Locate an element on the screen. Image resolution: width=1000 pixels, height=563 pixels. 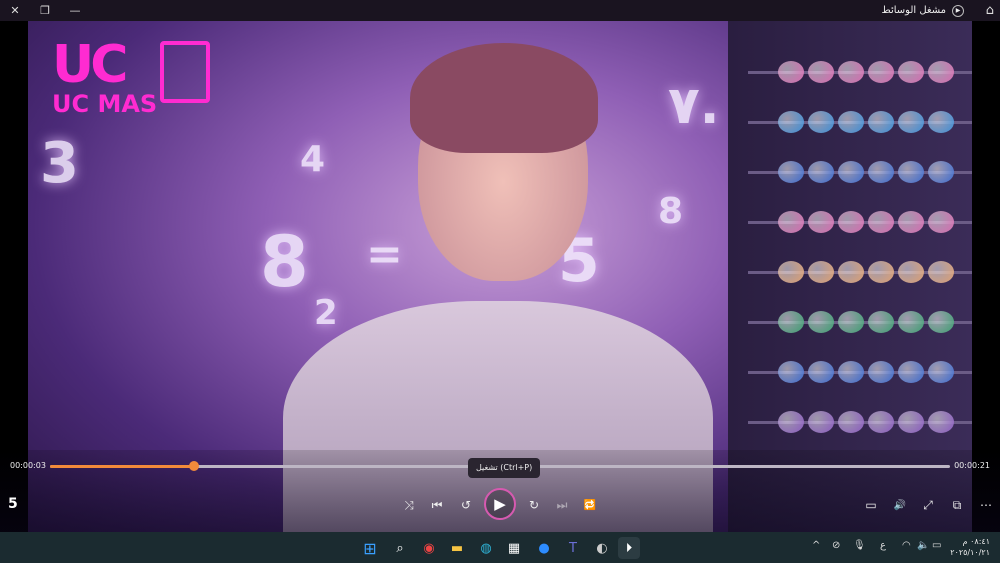
mini-player-button: ⧉ is located at coordinates (957, 505).